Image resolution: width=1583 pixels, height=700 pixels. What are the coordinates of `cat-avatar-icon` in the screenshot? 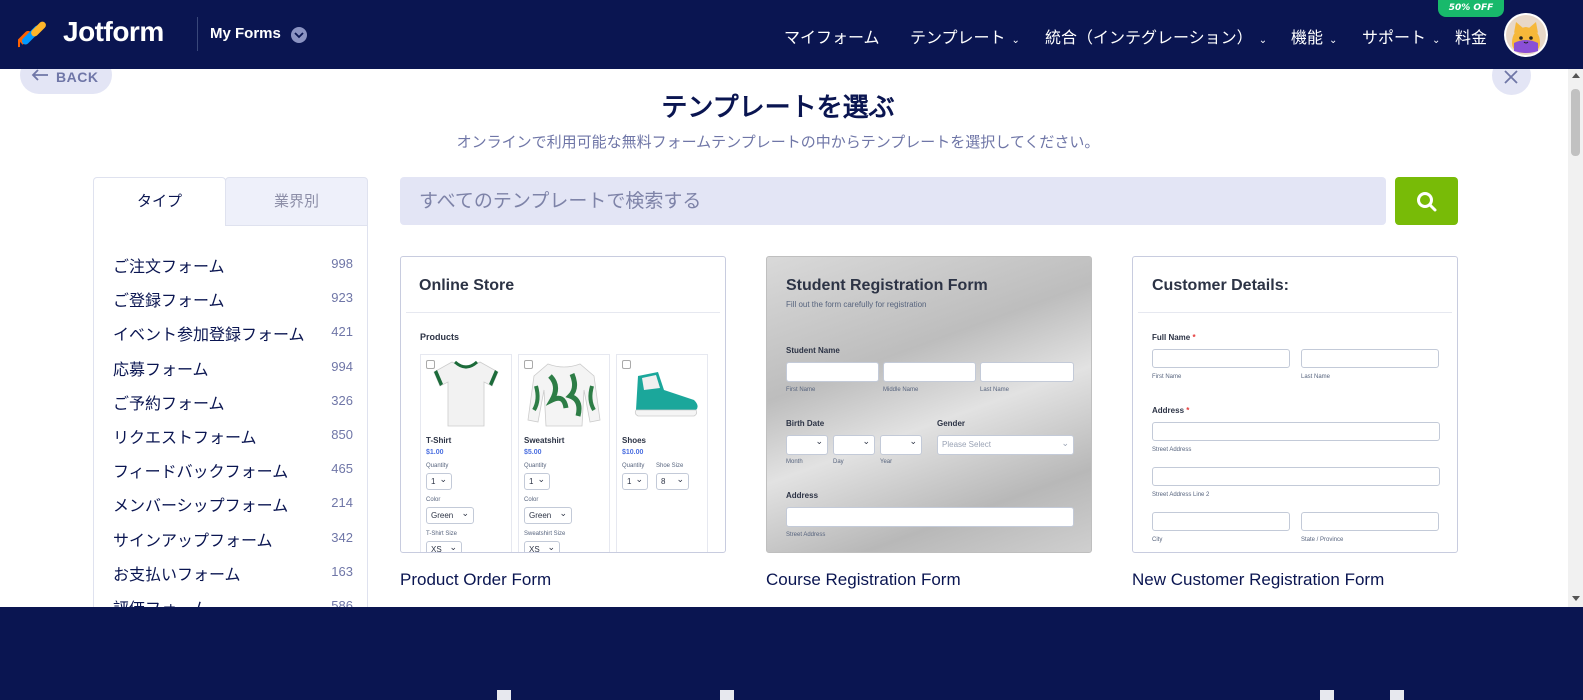 It's located at (1526, 35).